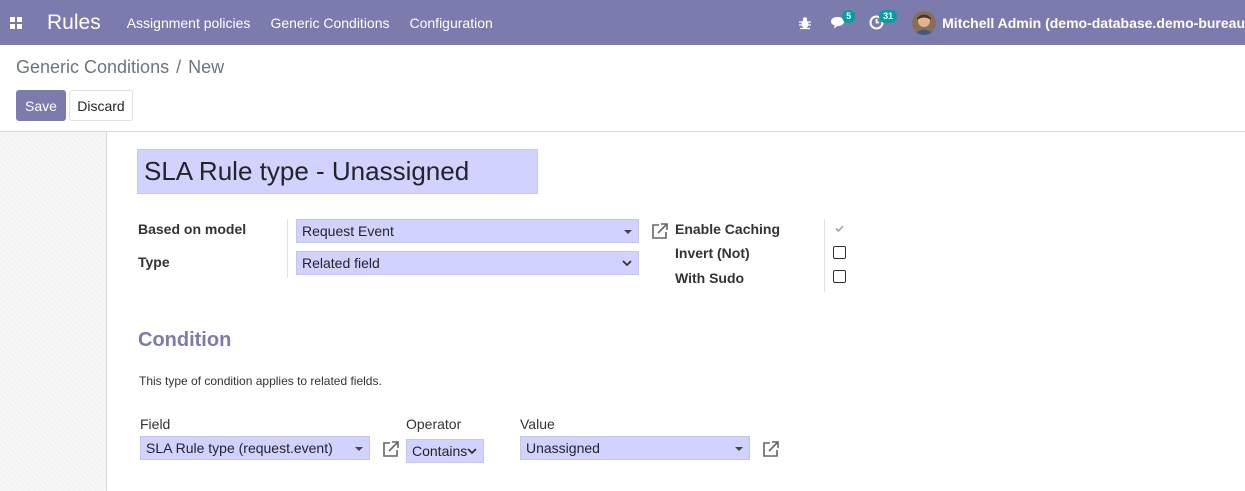 The width and height of the screenshot is (1245, 491). I want to click on type-select: Related field, so click(467, 263).